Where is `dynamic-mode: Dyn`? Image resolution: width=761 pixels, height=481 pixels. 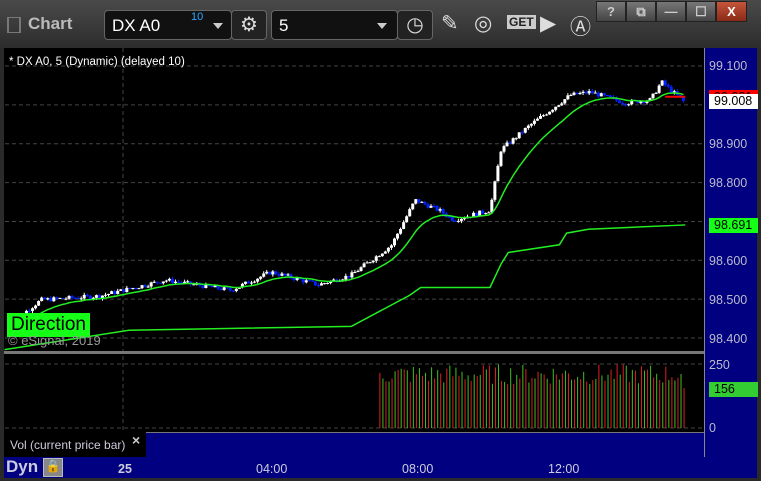
dynamic-mode: Dyn is located at coordinates (21, 467).